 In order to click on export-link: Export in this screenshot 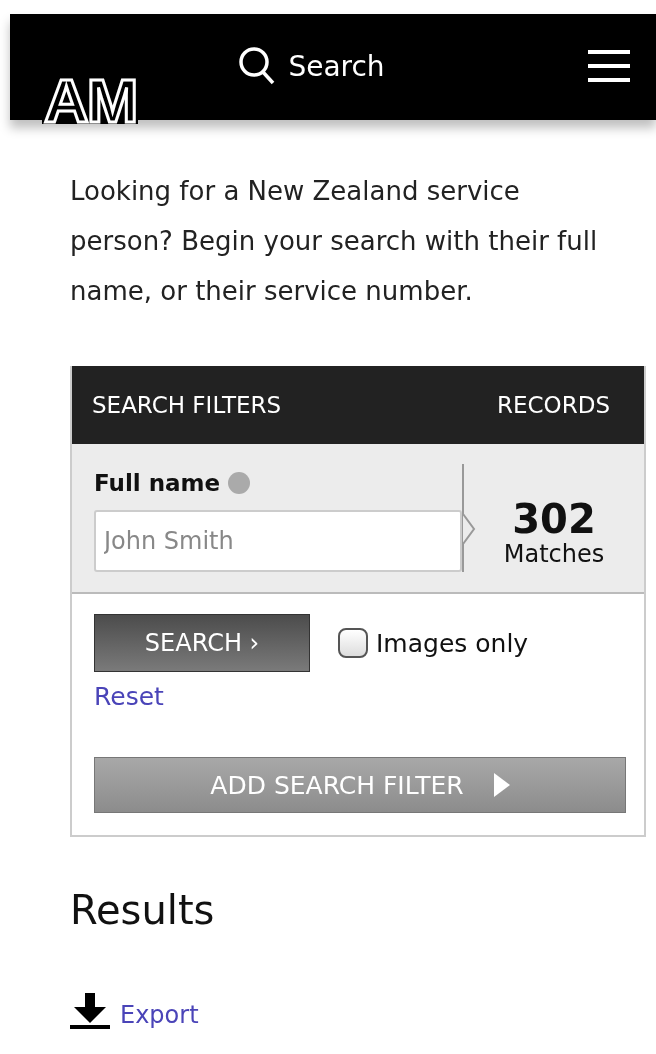, I will do `click(159, 1015)`.